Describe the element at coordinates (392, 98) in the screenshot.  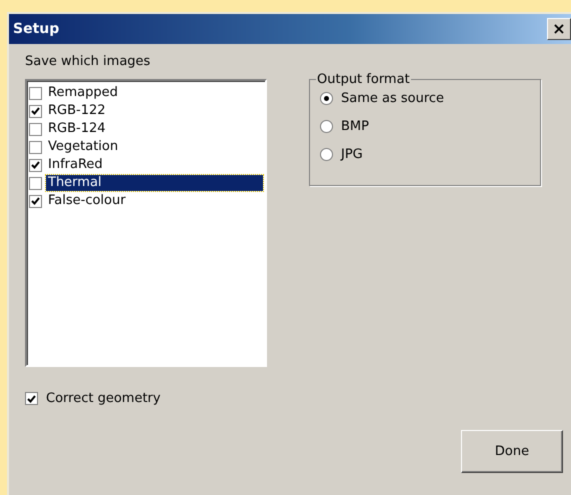
I see `radio-label: Same as source` at that location.